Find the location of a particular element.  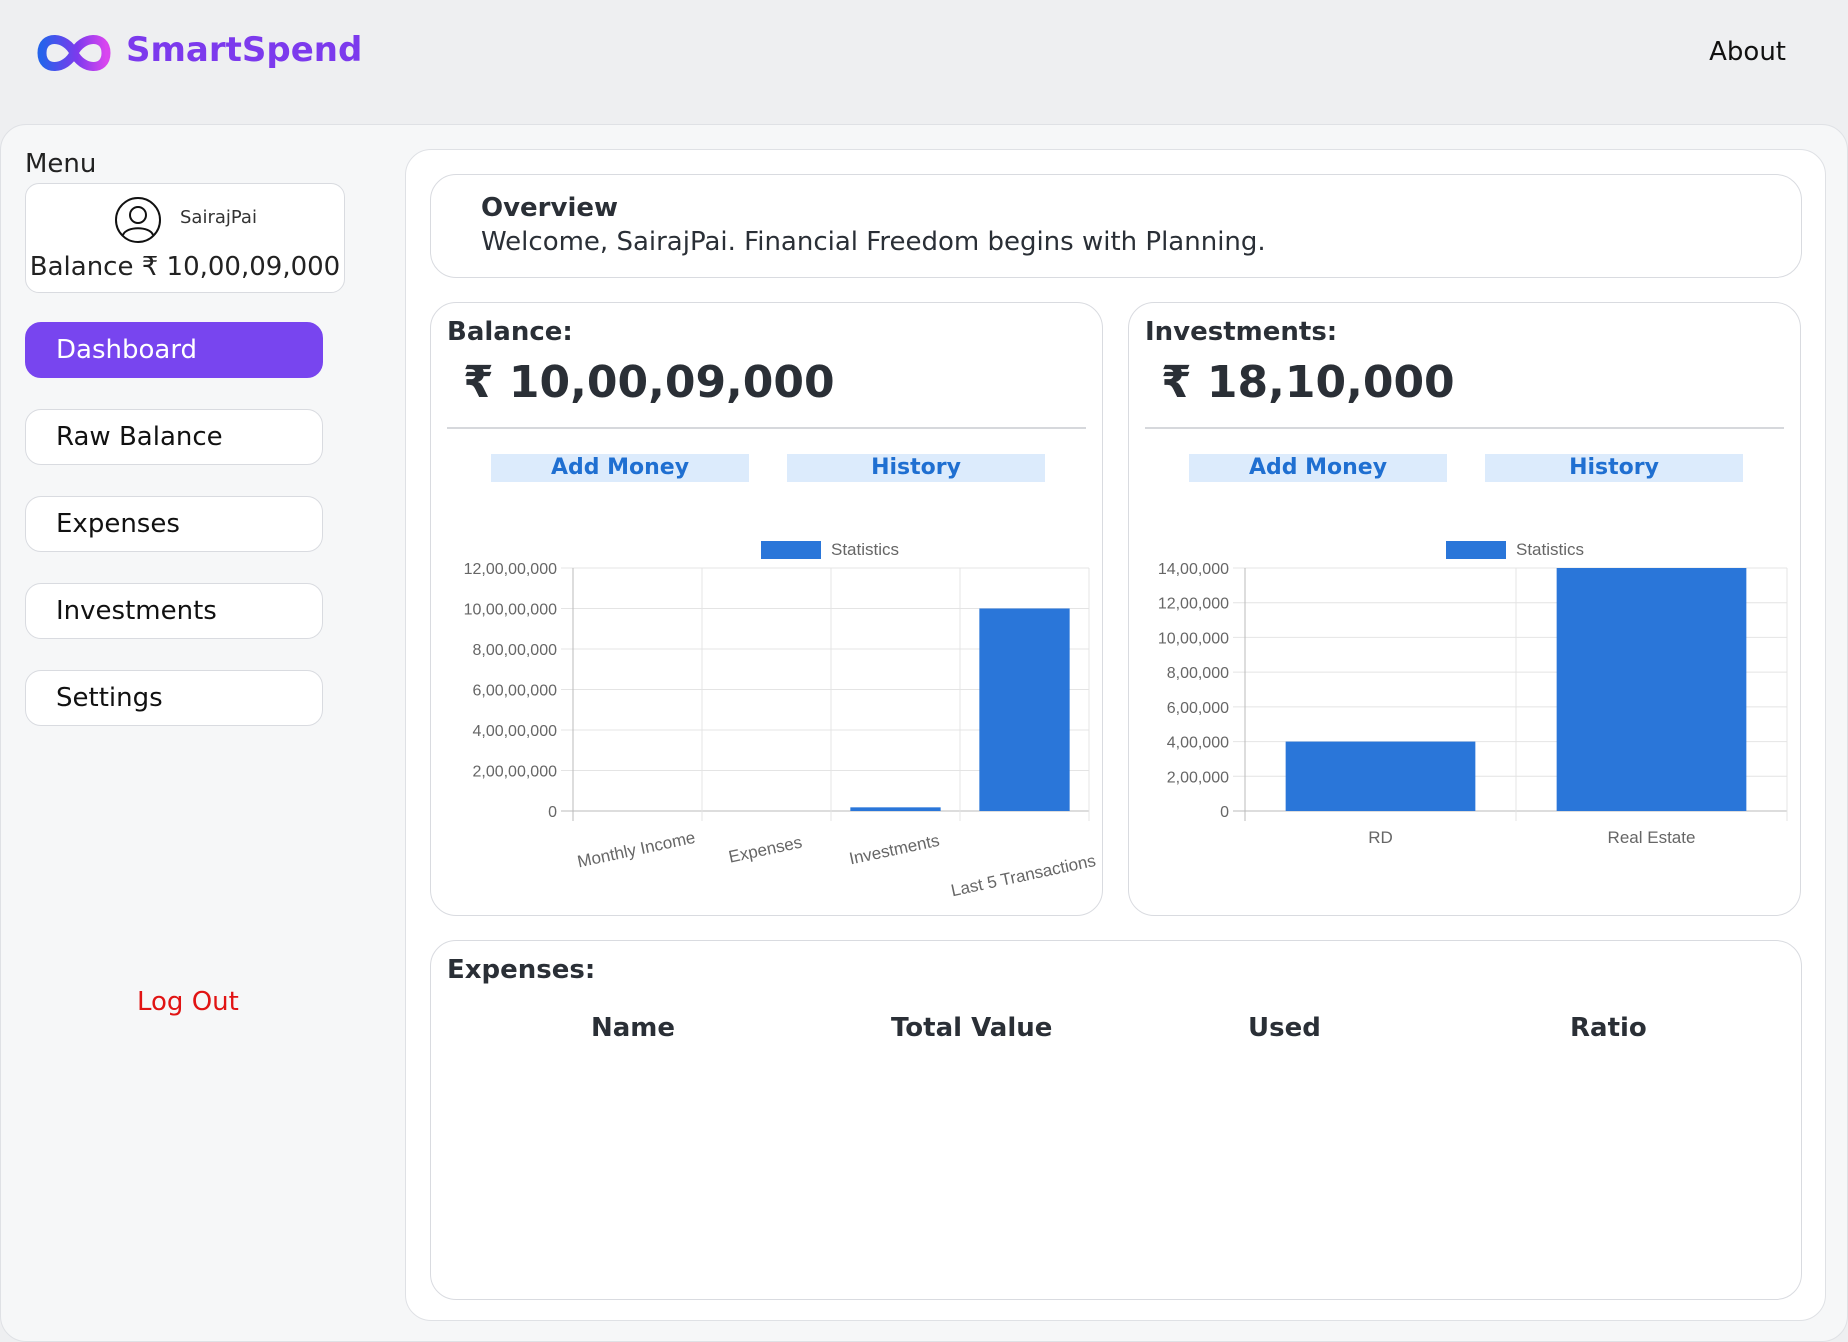

user-balance: Balance ₹ 10,00,09,000 is located at coordinates (185, 267).